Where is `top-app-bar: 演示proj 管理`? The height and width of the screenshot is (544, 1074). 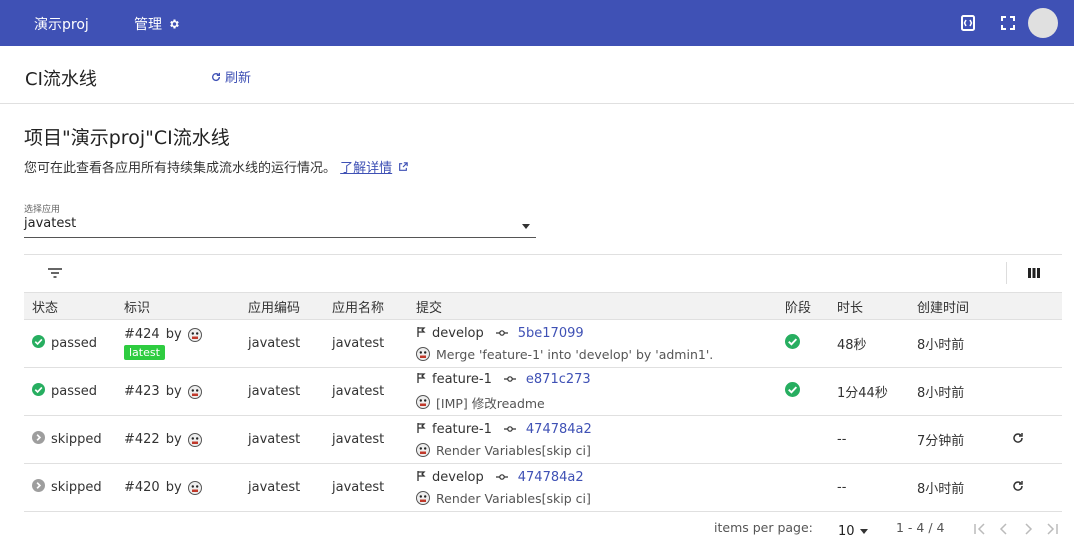 top-app-bar: 演示proj 管理 is located at coordinates (537, 23).